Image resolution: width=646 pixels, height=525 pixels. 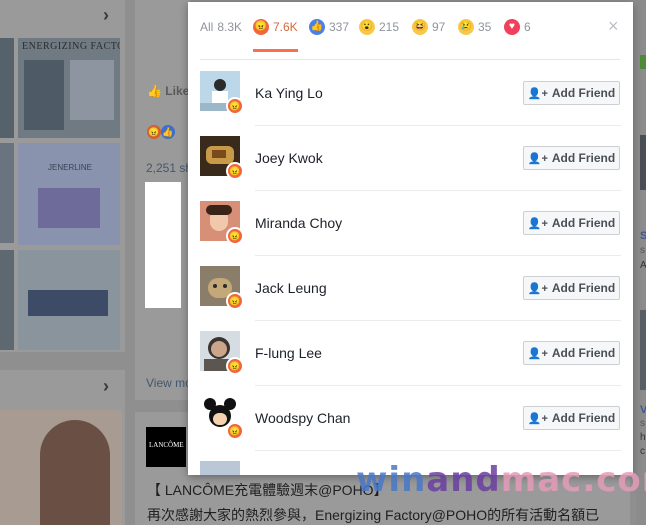 What do you see at coordinates (289, 158) in the screenshot?
I see `person-name: Joey Kwok` at bounding box center [289, 158].